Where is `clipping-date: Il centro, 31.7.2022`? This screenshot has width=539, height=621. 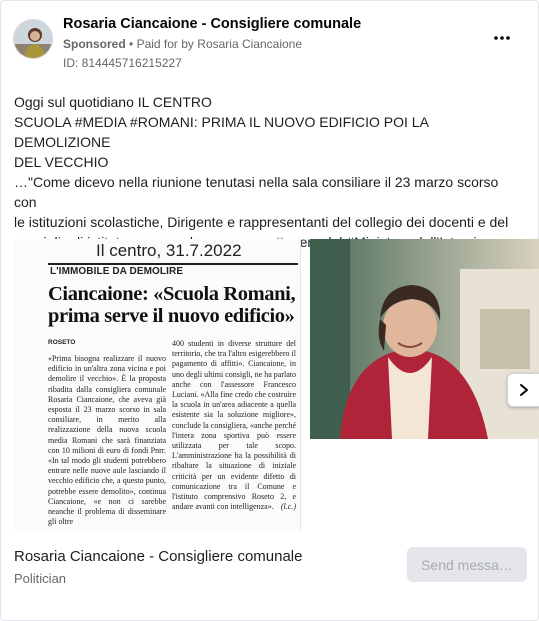 clipping-date: Il centro, 31.7.2022 is located at coordinates (169, 250).